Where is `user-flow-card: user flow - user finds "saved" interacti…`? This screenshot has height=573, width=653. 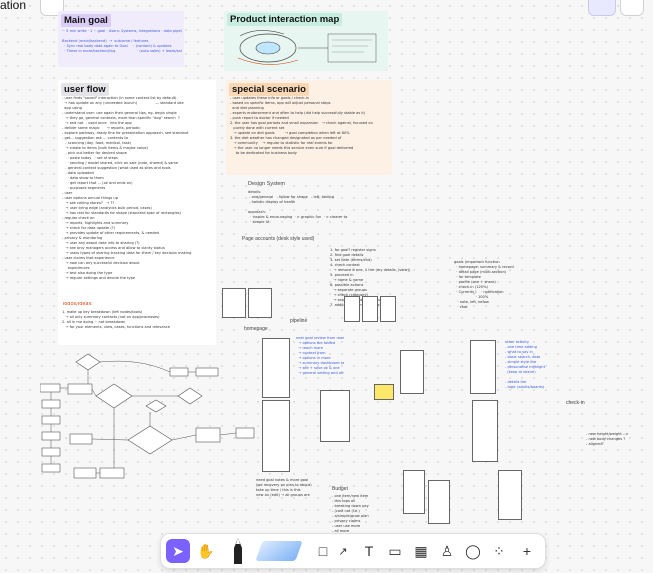 user-flow-card: user flow - user finds "saved" interacti… is located at coordinates (137, 212).